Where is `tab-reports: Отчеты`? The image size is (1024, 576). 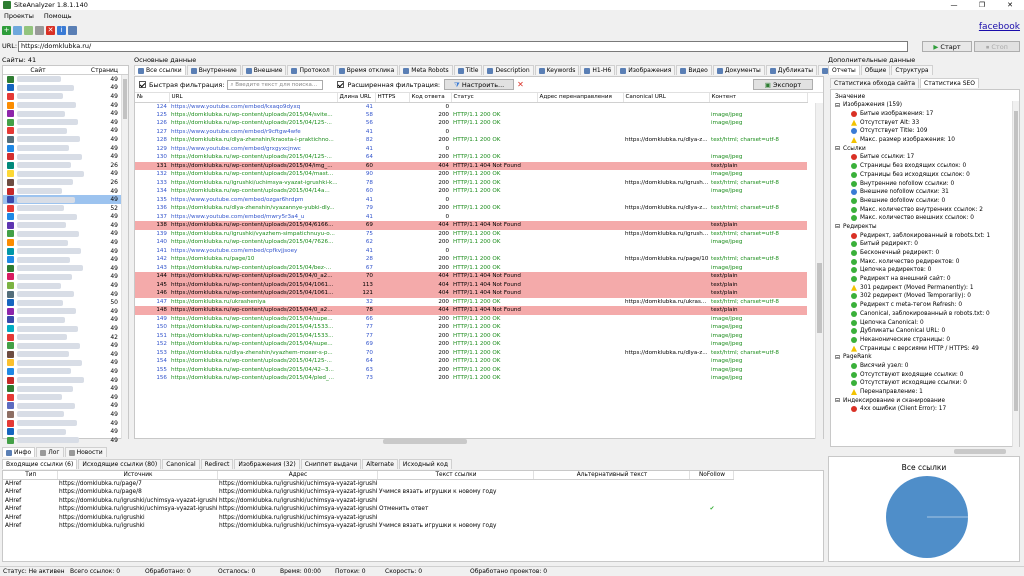 tab-reports: Отчеты is located at coordinates (844, 70).